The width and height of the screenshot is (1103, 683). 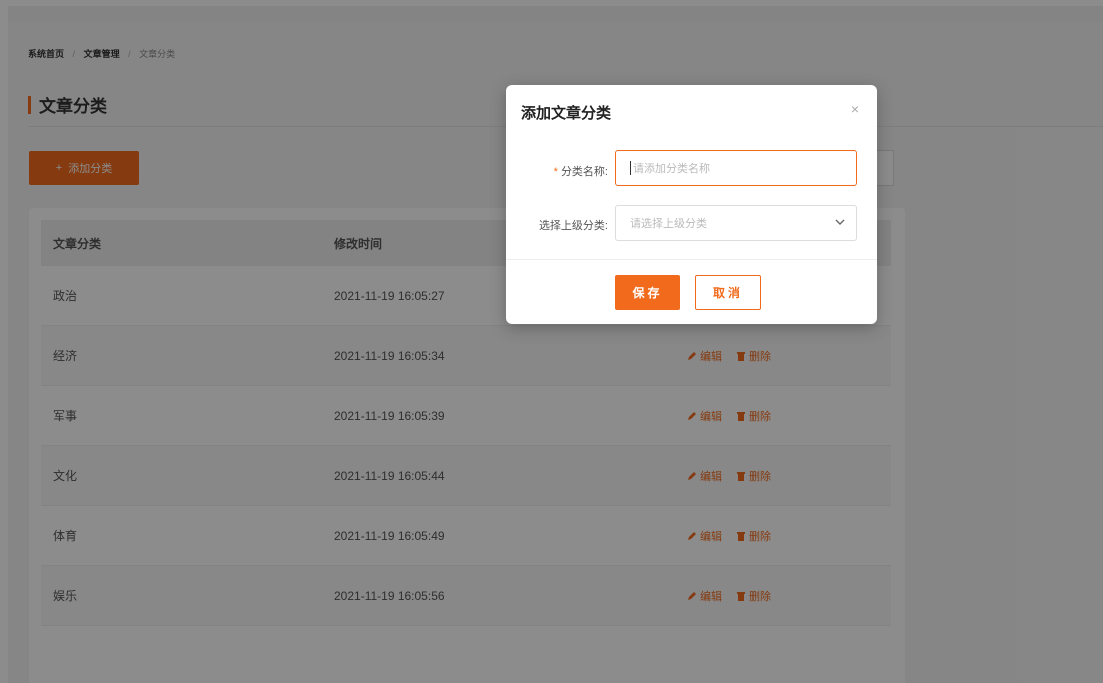 I want to click on parent-category-select: 请选择上级分类, so click(x=736, y=223).